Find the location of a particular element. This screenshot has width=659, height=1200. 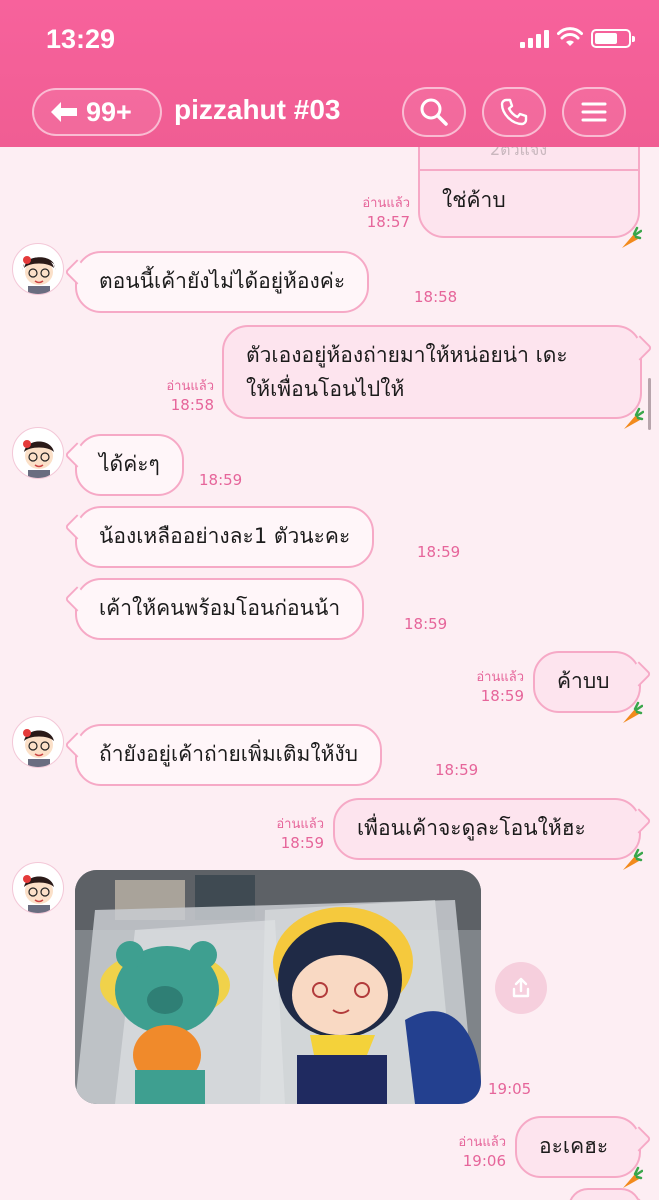

message-bubble-sent: เพื่อนเค้าจะดูละโอนให้ฮะ is located at coordinates (488, 834).